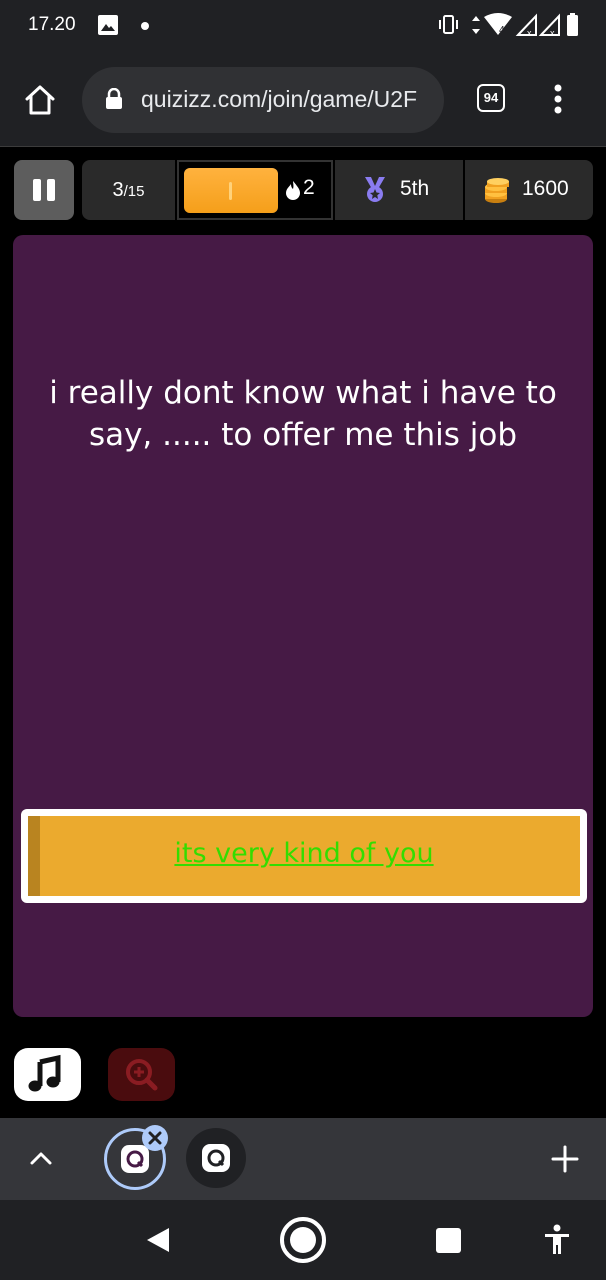 The width and height of the screenshot is (606, 1280). What do you see at coordinates (557, 1240) in the screenshot?
I see `accessibility-icon` at bounding box center [557, 1240].